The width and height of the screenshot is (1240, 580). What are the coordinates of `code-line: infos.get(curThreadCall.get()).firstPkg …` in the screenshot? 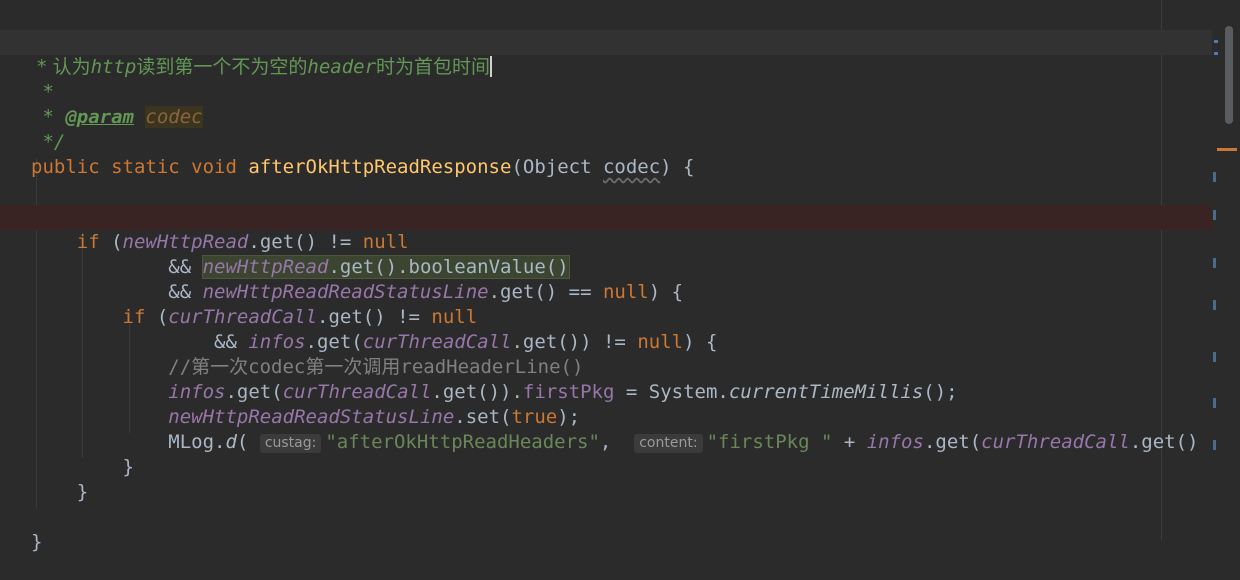 It's located at (620, 379).